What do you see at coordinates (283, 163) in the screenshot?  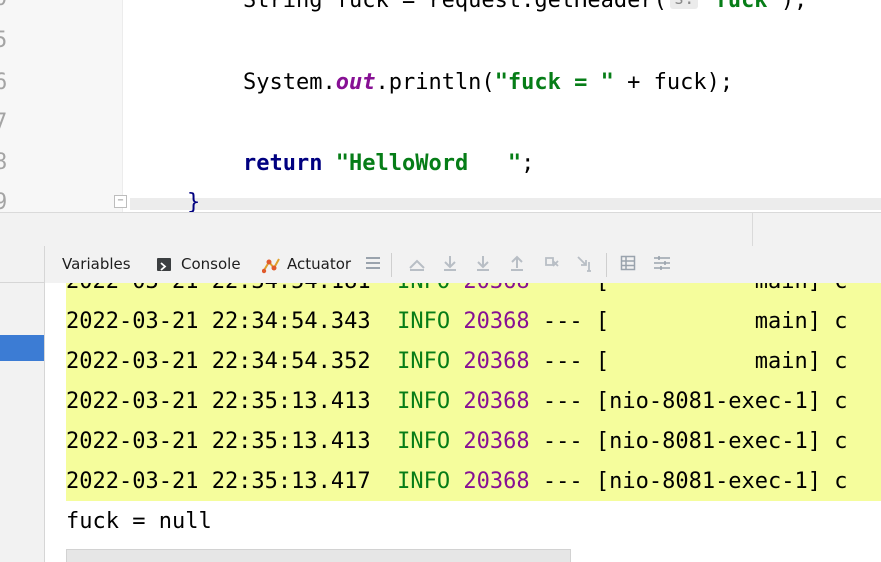 I see `keyword: return` at bounding box center [283, 163].